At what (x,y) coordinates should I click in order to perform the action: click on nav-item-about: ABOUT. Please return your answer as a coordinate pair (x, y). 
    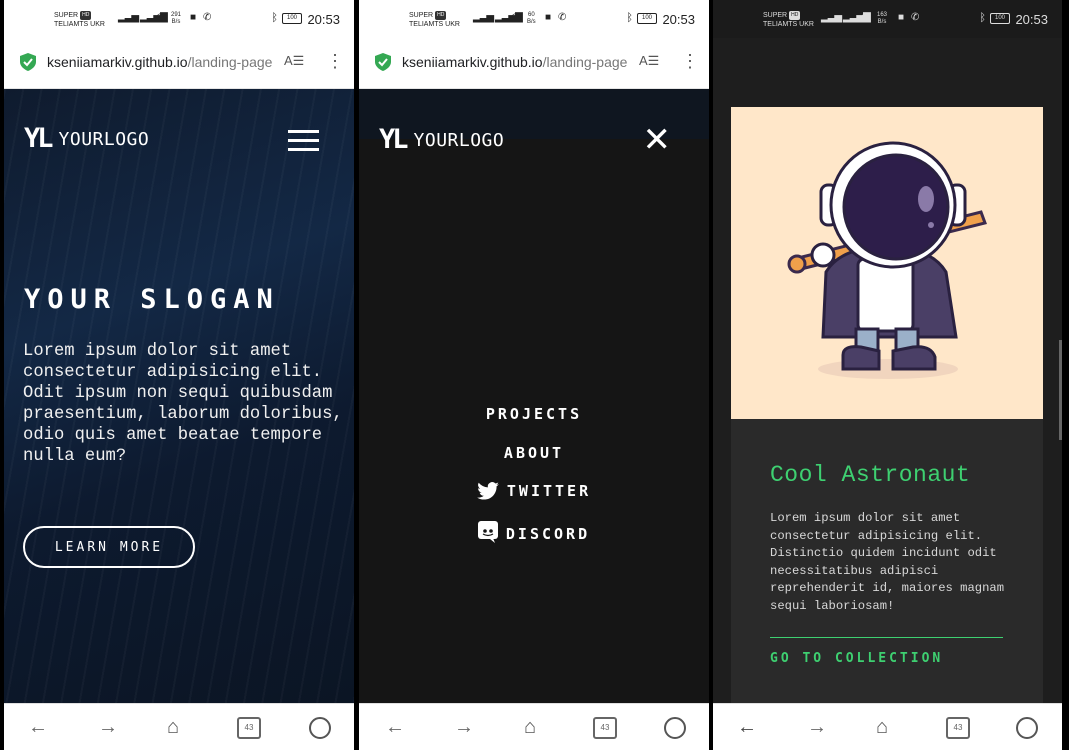
    Looking at the image, I should click on (534, 453).